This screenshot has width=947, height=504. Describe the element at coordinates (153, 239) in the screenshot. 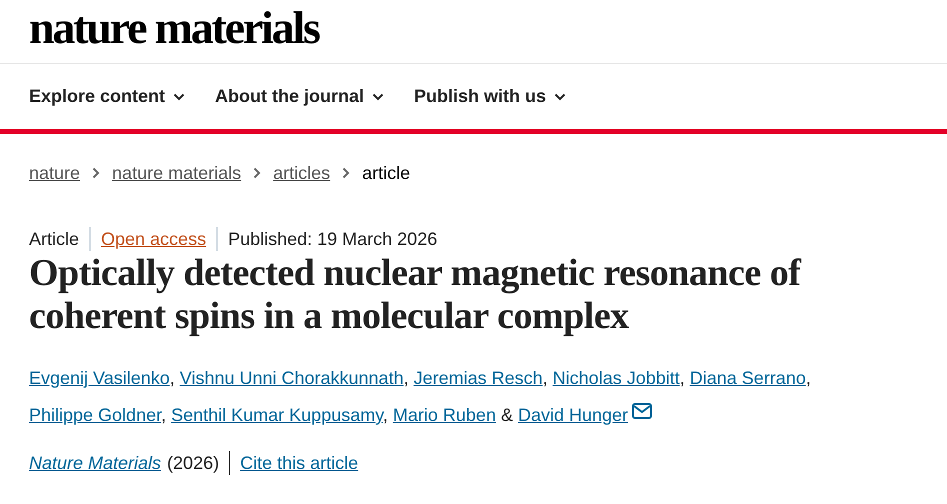

I see `open-access-link: Open access` at that location.